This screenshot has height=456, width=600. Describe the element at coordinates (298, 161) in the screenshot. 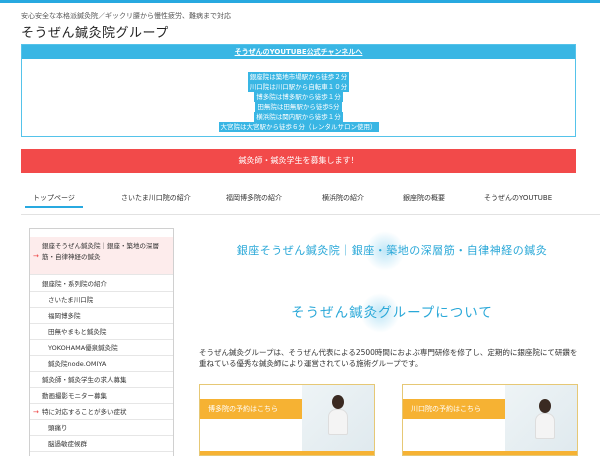

I see `recruit-banner: 鍼灸師・鍼灸学生を募集します！` at that location.